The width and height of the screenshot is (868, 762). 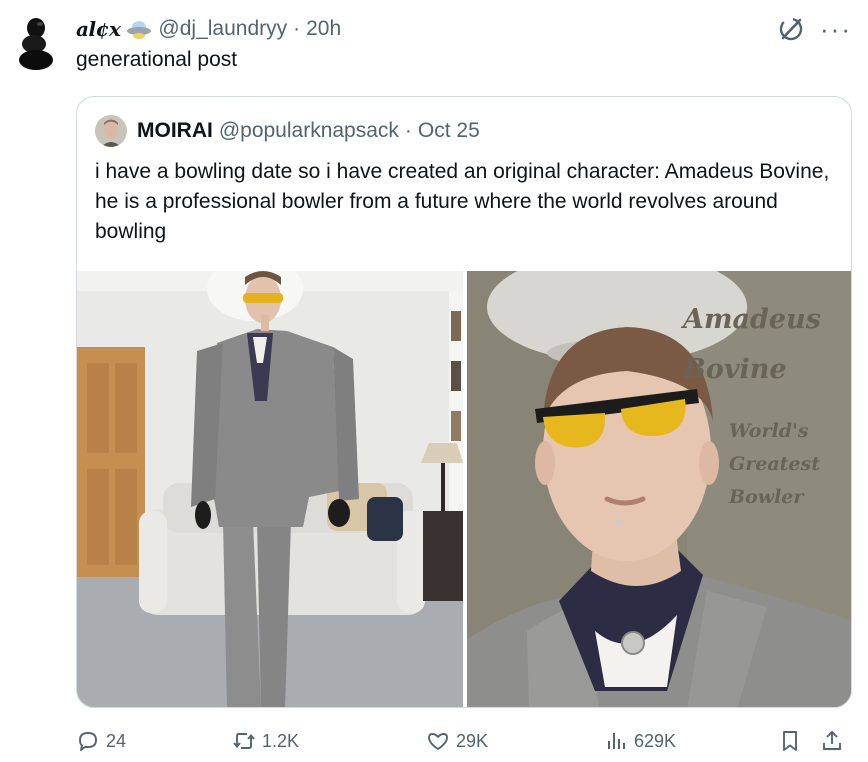 What do you see at coordinates (88, 741) in the screenshot?
I see `reply-icon` at bounding box center [88, 741].